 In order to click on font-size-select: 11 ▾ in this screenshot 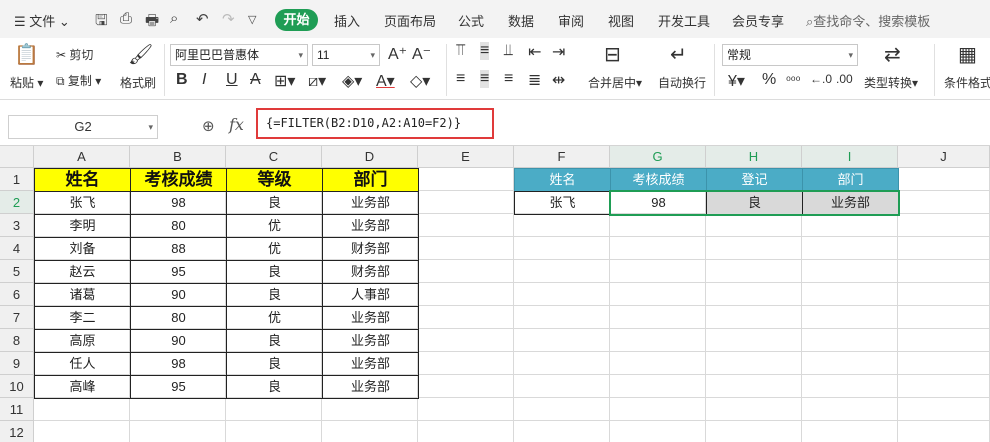, I will do `click(346, 55)`.